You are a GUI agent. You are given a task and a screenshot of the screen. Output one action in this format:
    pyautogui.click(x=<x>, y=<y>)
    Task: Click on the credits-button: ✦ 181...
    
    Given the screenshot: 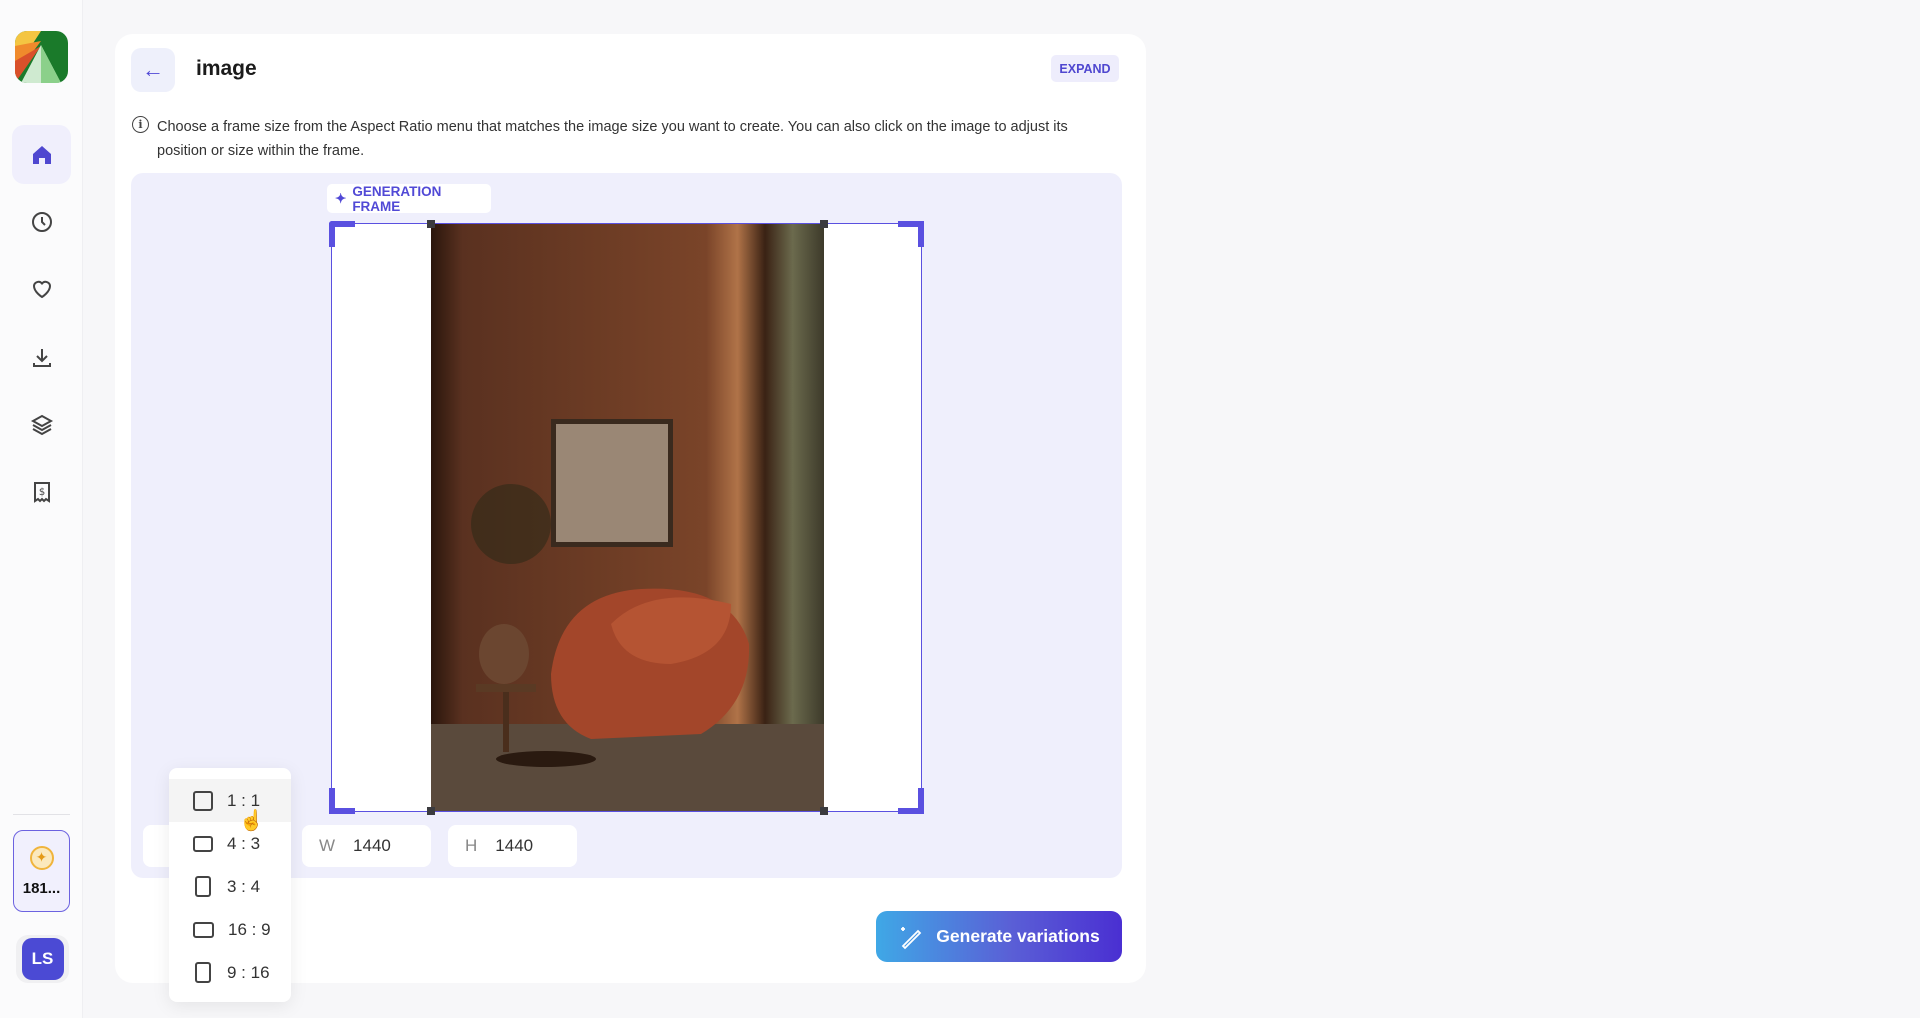 What is the action you would take?
    pyautogui.click(x=41, y=871)
    